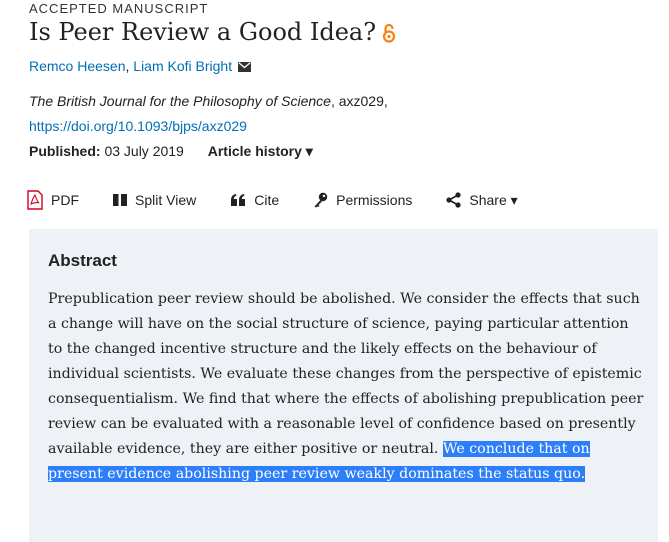 The width and height of the screenshot is (669, 542). What do you see at coordinates (238, 200) in the screenshot?
I see `quote-icon` at bounding box center [238, 200].